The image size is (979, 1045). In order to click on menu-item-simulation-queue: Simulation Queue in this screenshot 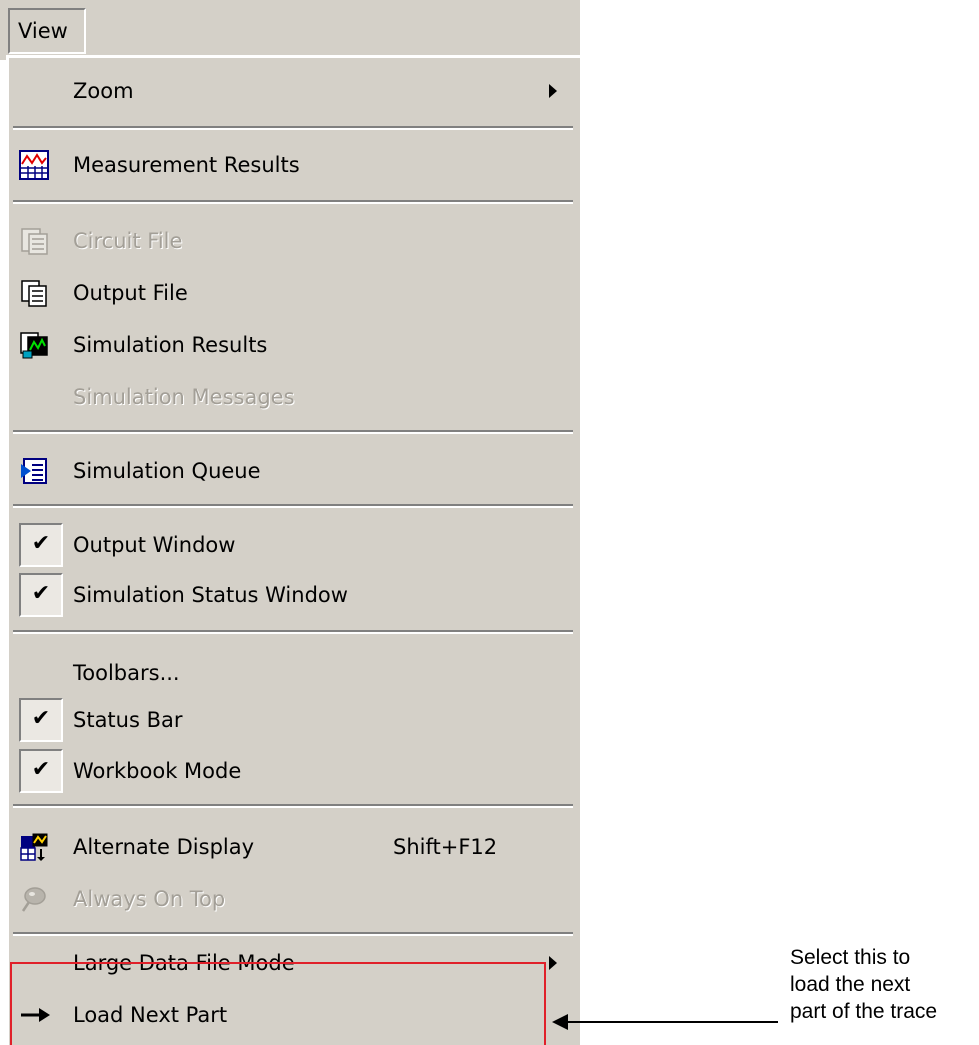, I will do `click(293, 471)`.